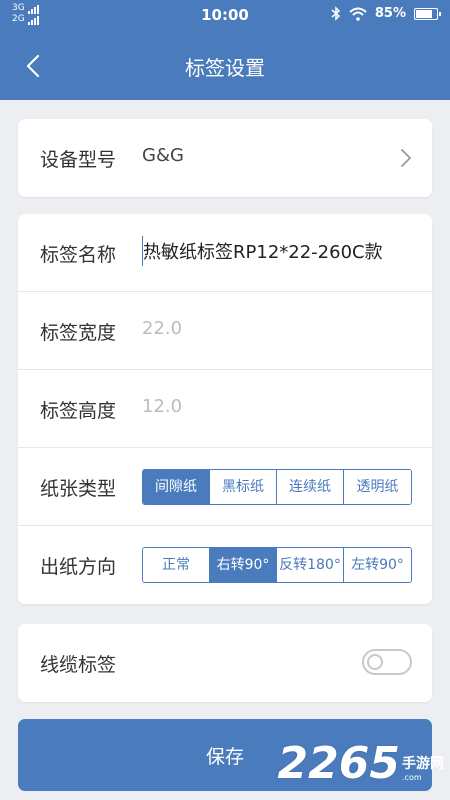  I want to click on device-card: 设备型号 G&G, so click(225, 158).